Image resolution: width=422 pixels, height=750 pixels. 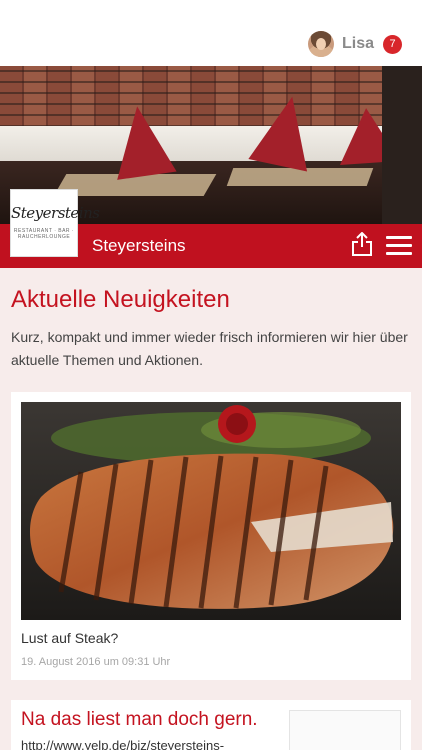 I want to click on restaurant-name: Steyersteins, so click(x=139, y=245).